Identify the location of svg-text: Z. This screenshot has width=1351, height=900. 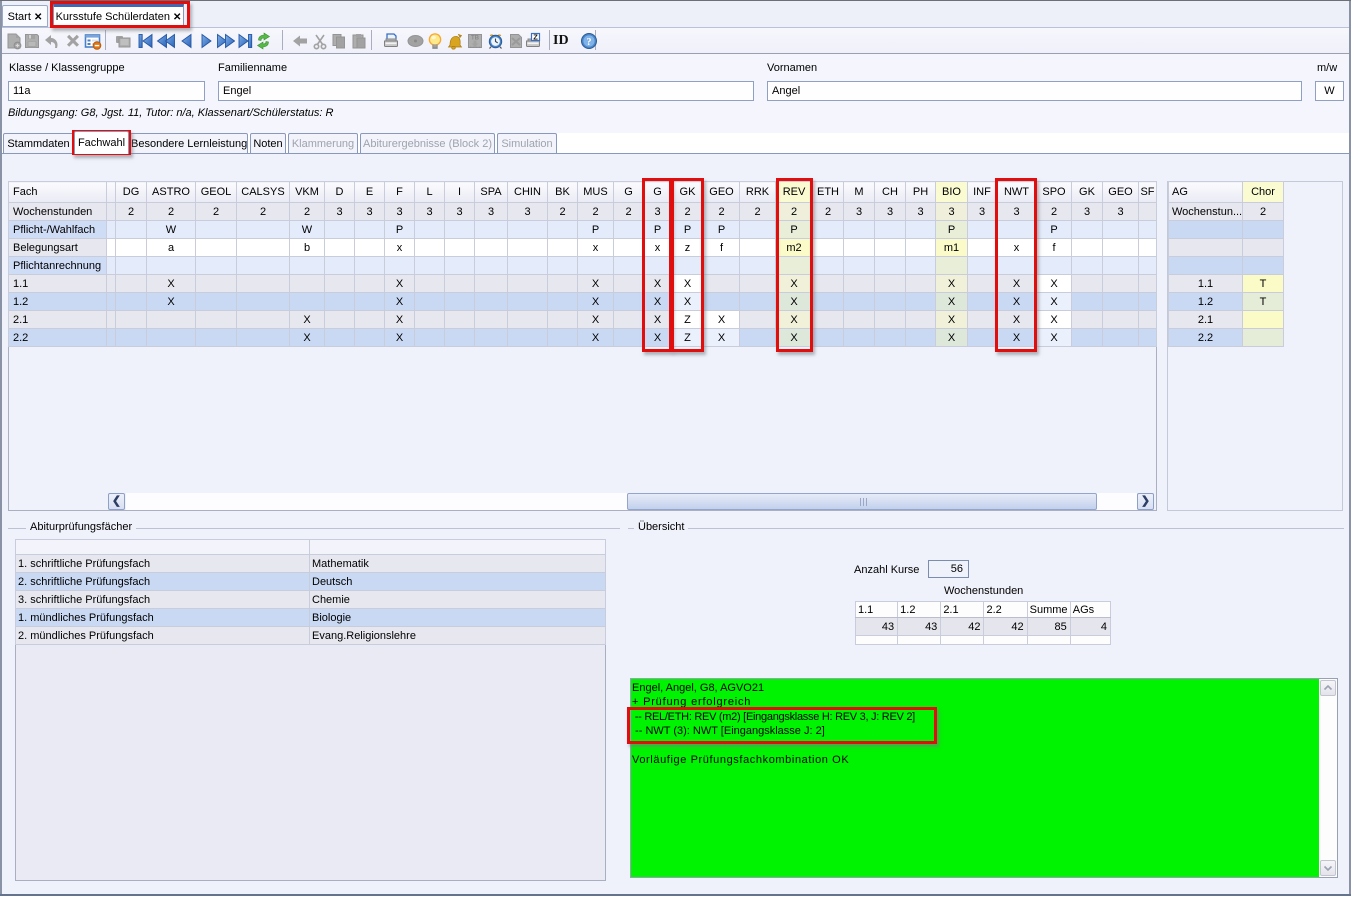
(535, 37).